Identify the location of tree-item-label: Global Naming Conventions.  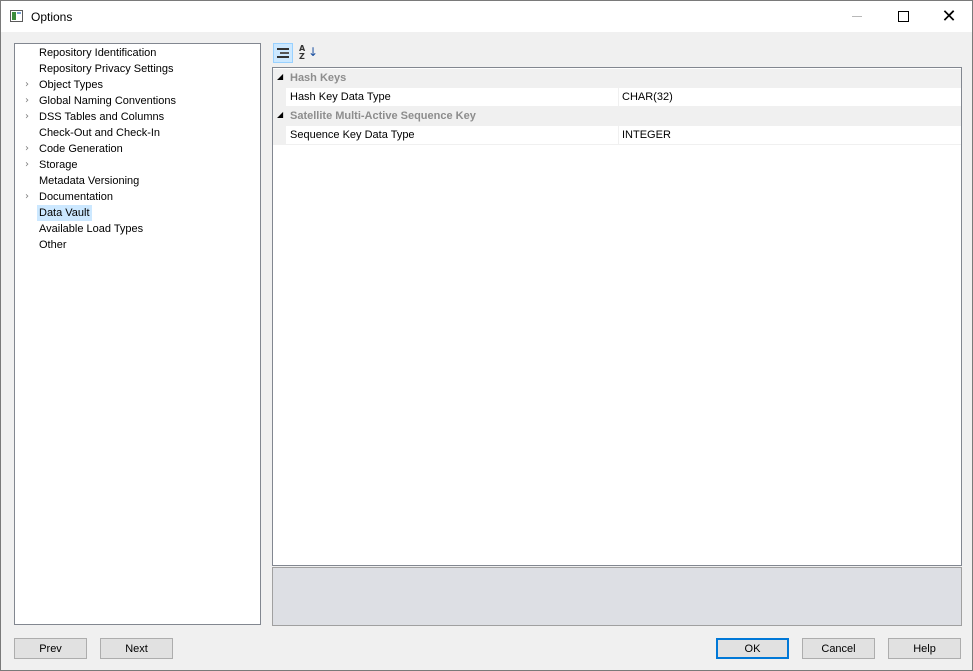
(107, 101).